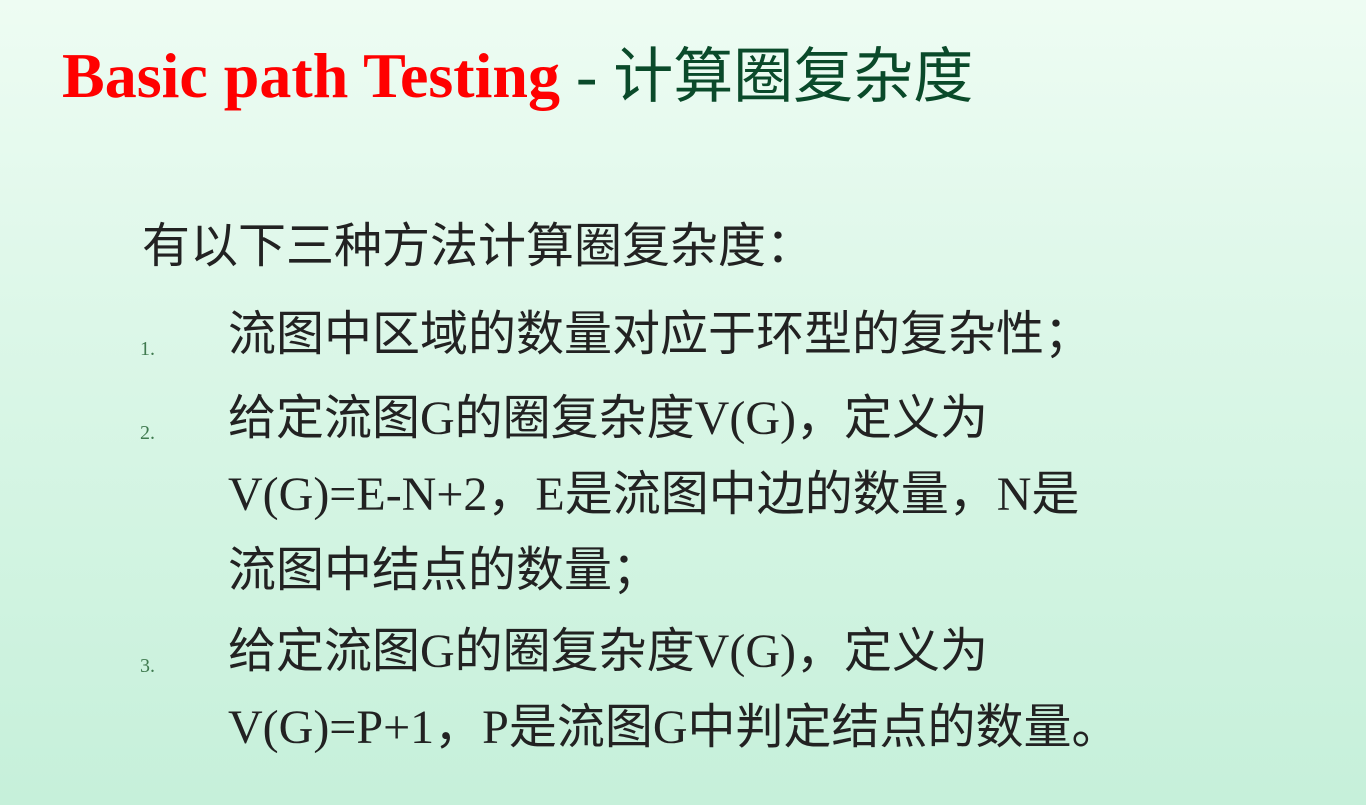  Describe the element at coordinates (147, 433) in the screenshot. I see `list-number: 2.` at that location.